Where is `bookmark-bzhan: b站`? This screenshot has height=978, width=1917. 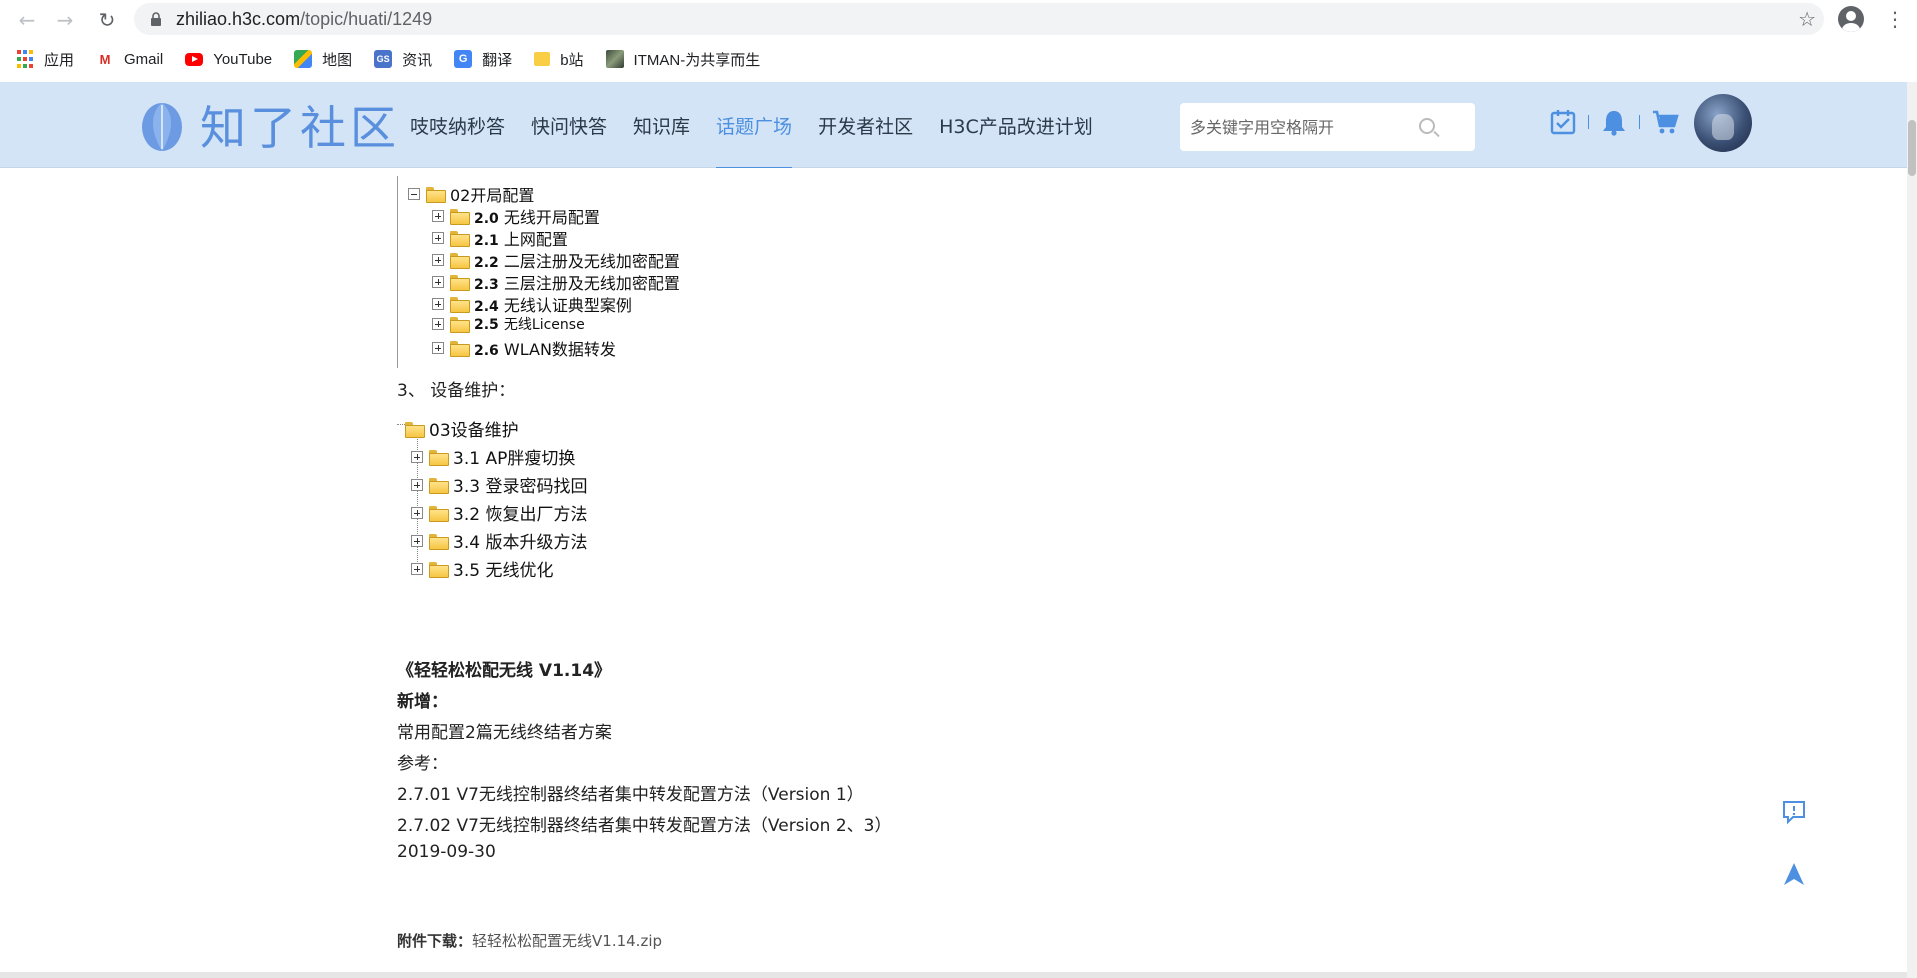
bookmark-bzhan: b站 is located at coordinates (559, 59).